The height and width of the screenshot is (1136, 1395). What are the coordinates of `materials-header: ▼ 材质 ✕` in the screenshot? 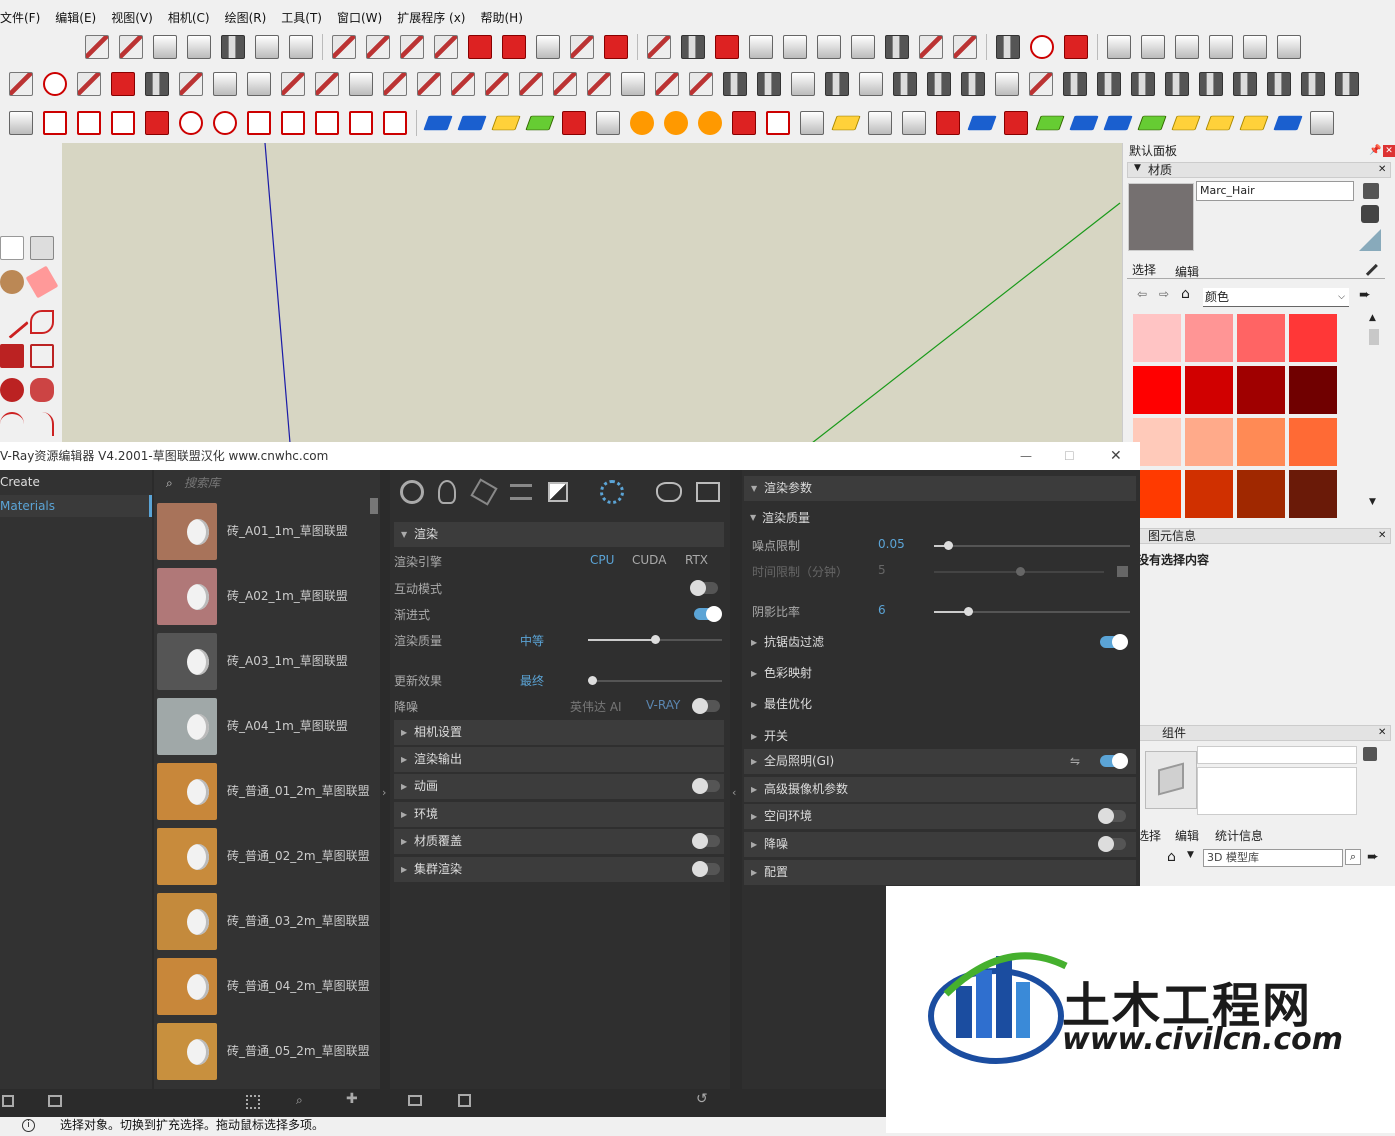 It's located at (1259, 170).